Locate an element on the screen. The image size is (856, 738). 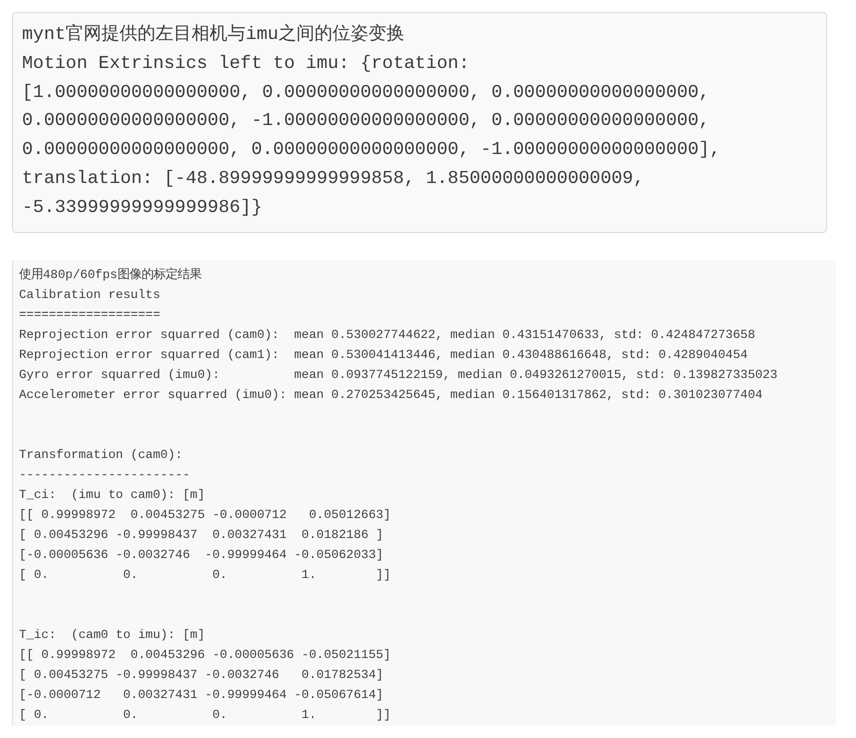
code-line: =================== is located at coordinates (89, 315).